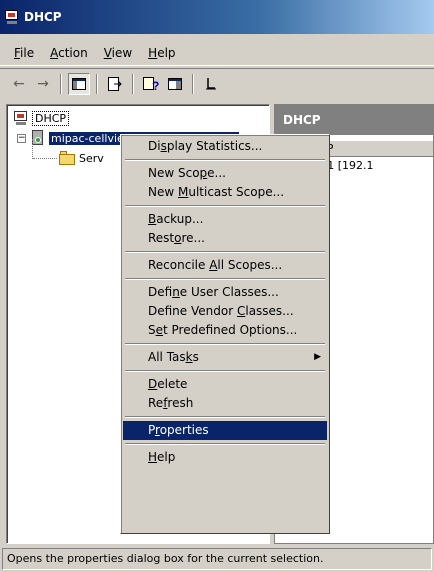  What do you see at coordinates (217, 53) in the screenshot?
I see `menu-bar: File Action View Help` at bounding box center [217, 53].